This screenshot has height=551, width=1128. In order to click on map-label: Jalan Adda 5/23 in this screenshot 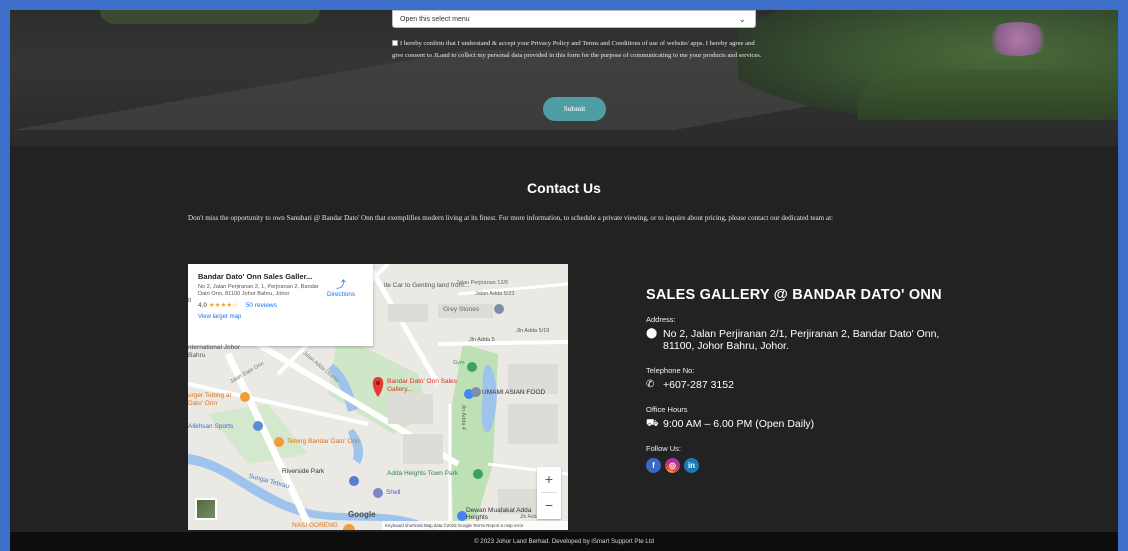, I will do `click(495, 294)`.